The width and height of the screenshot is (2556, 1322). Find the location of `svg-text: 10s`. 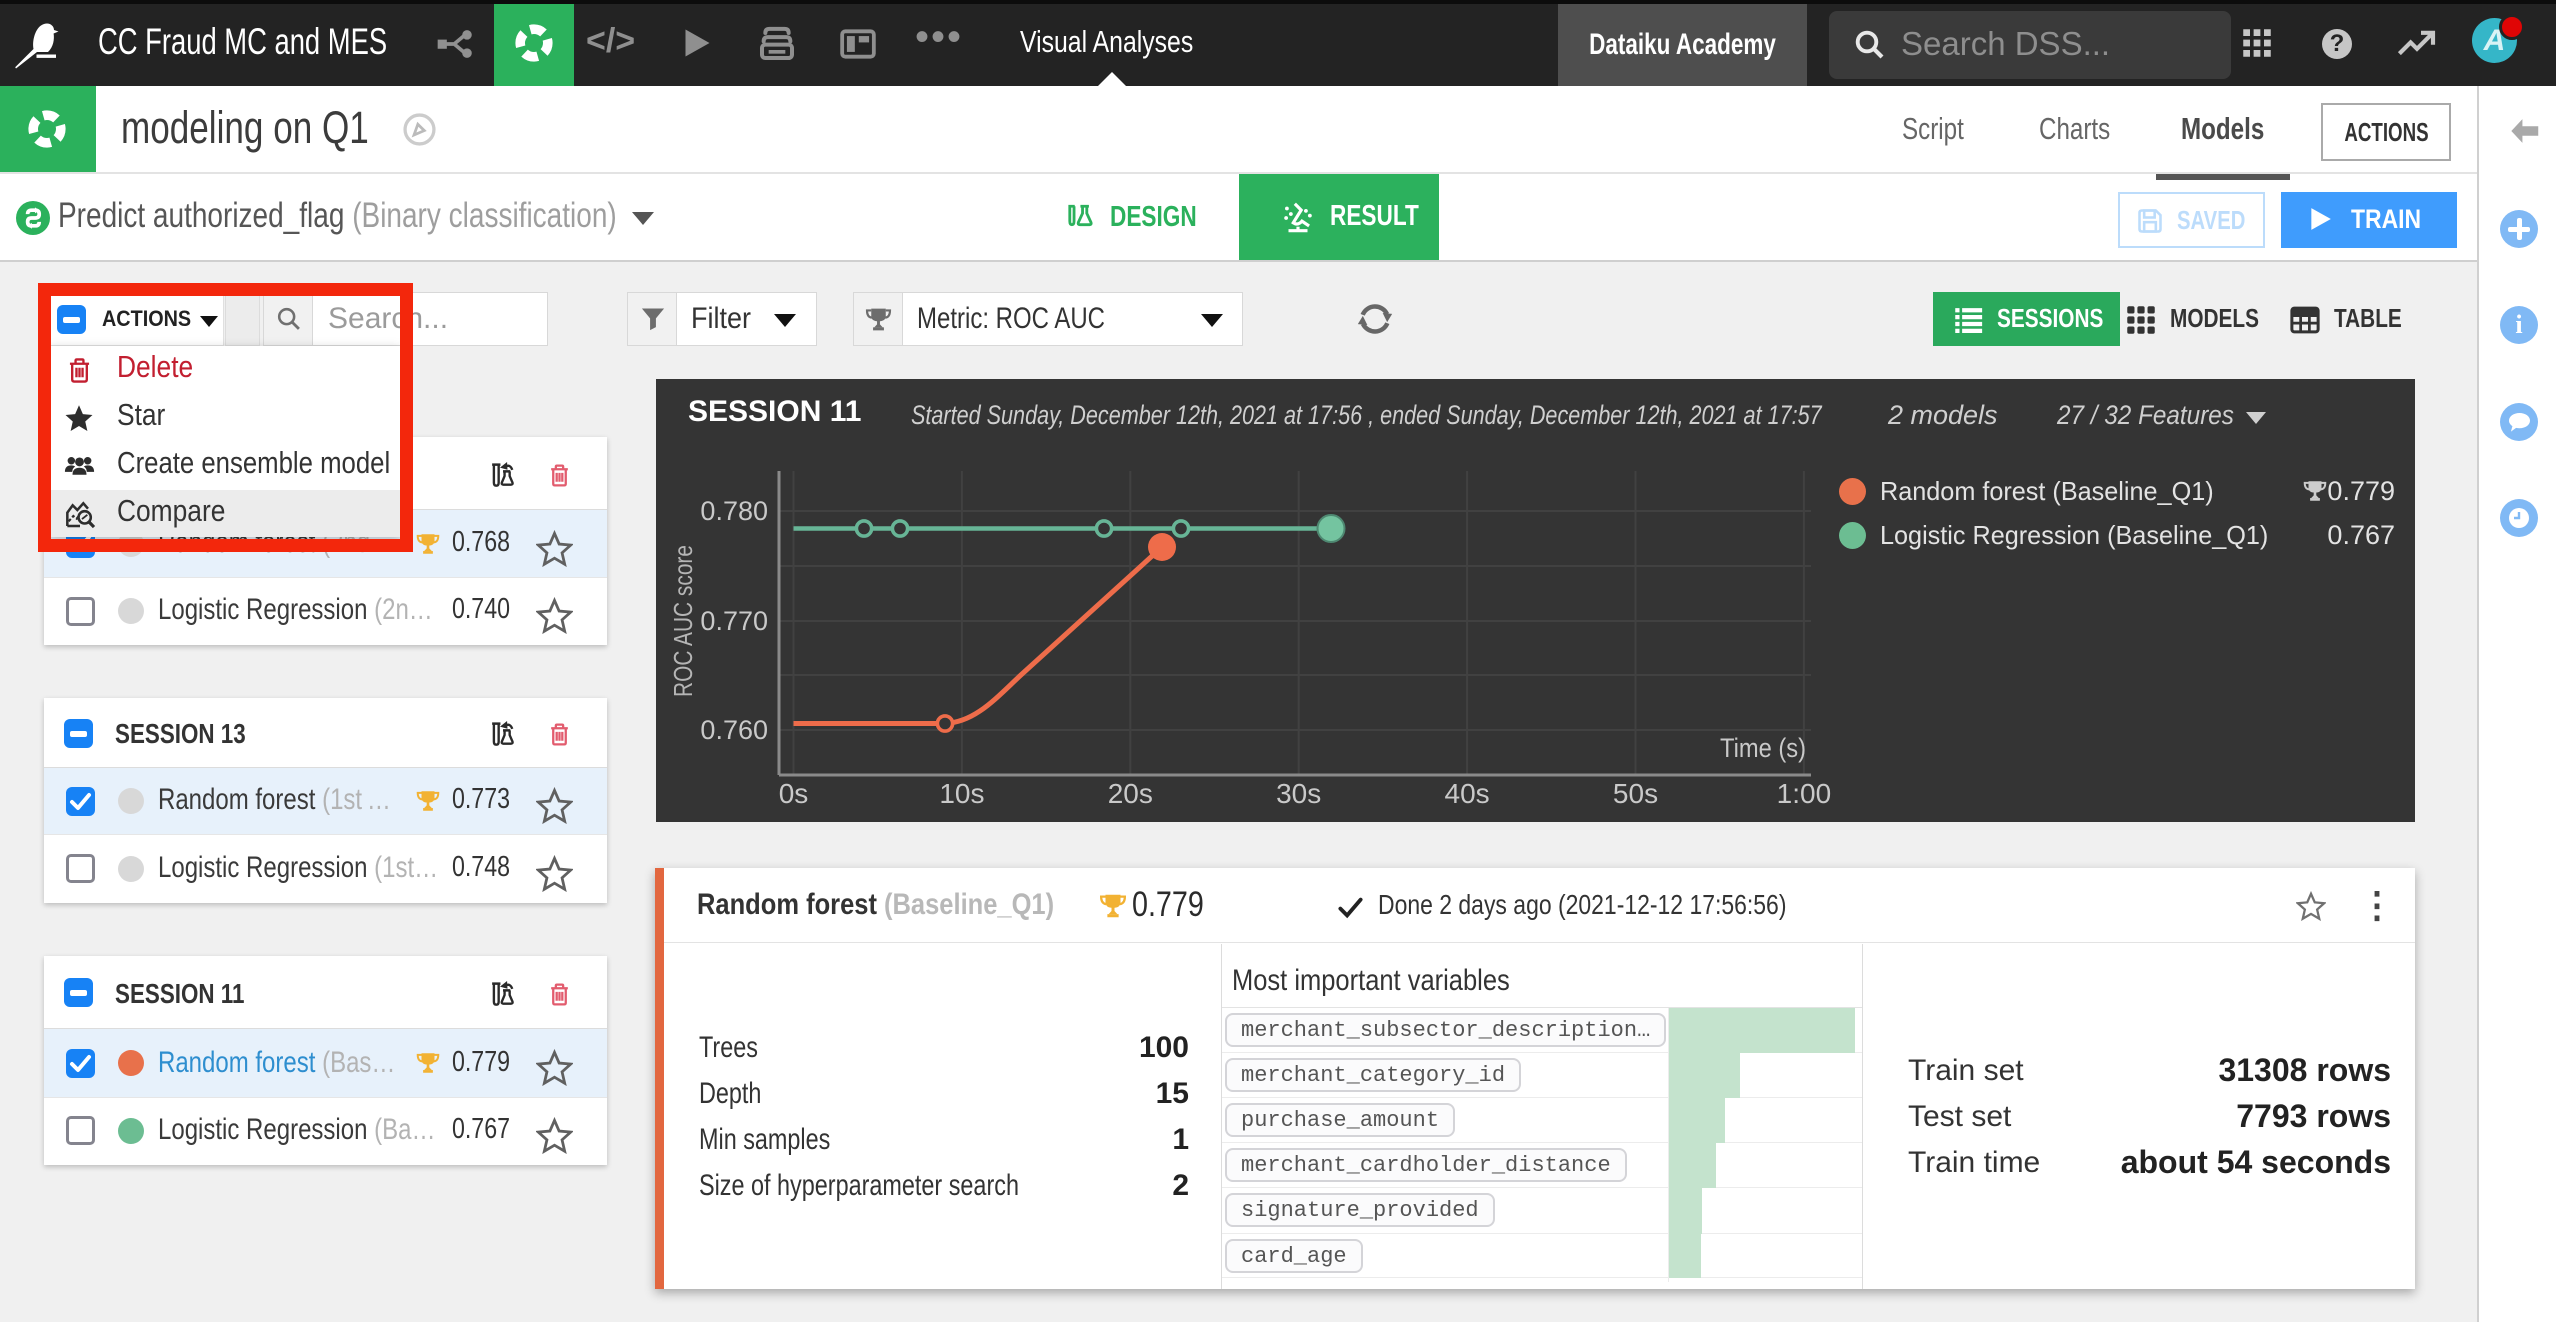

svg-text: 10s is located at coordinates (961, 793).